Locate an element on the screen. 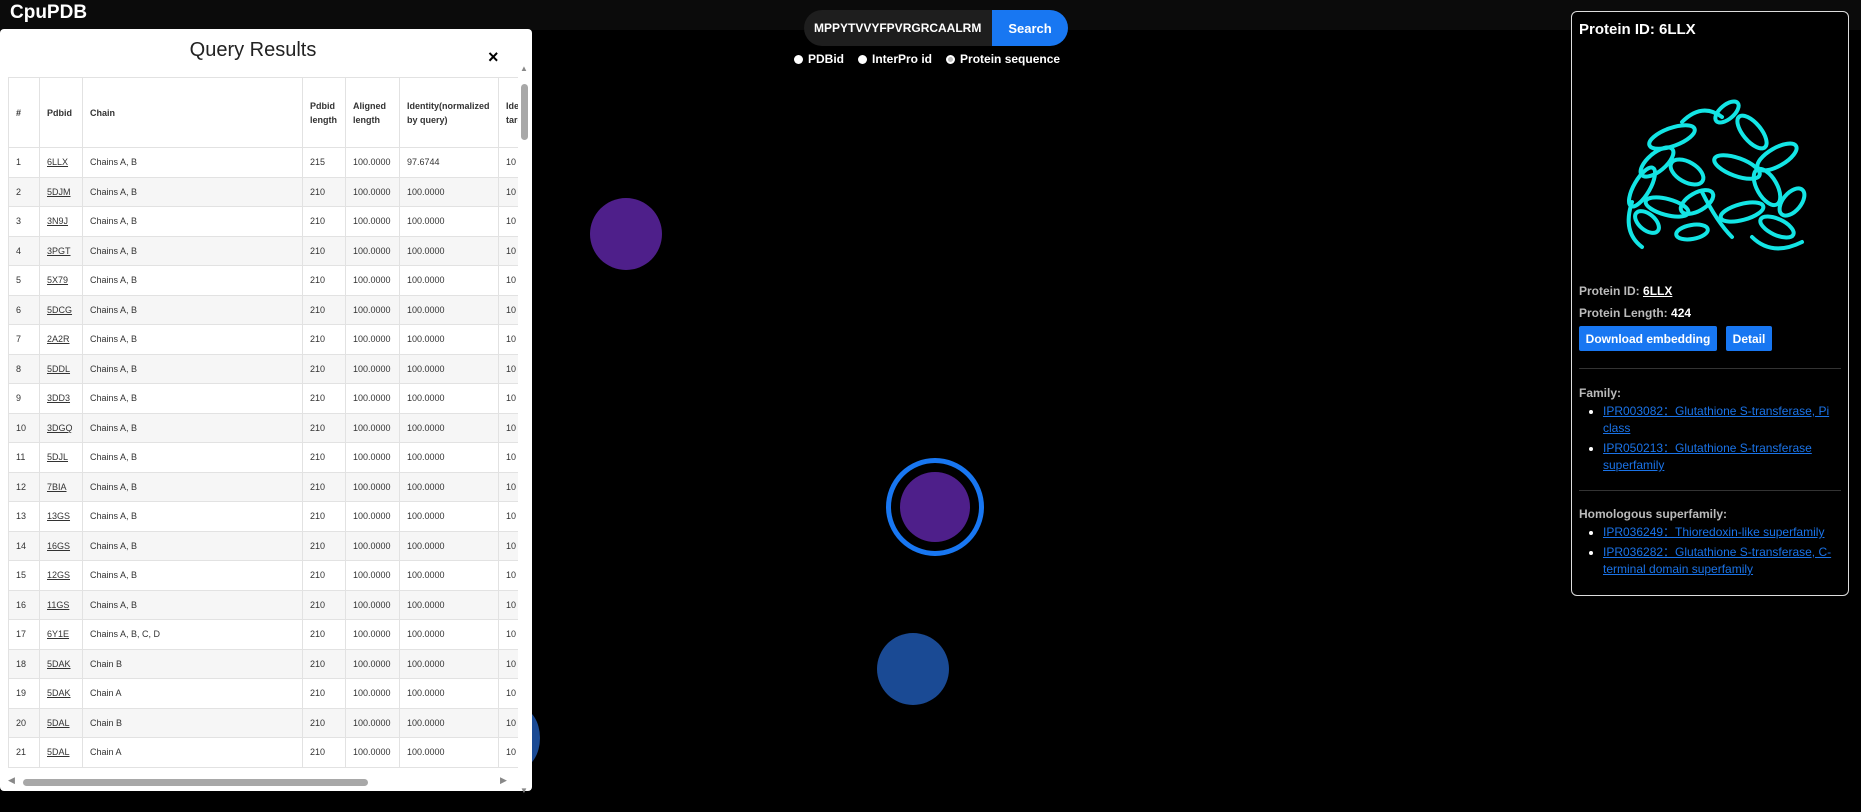  table-cell: 17 is located at coordinates (24, 634).